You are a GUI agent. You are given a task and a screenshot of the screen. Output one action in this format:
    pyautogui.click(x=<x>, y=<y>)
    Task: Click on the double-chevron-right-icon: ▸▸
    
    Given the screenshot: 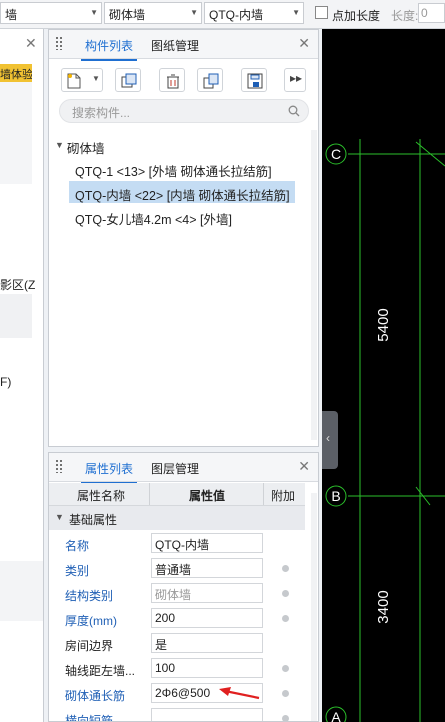 What is the action you would take?
    pyautogui.click(x=296, y=78)
    